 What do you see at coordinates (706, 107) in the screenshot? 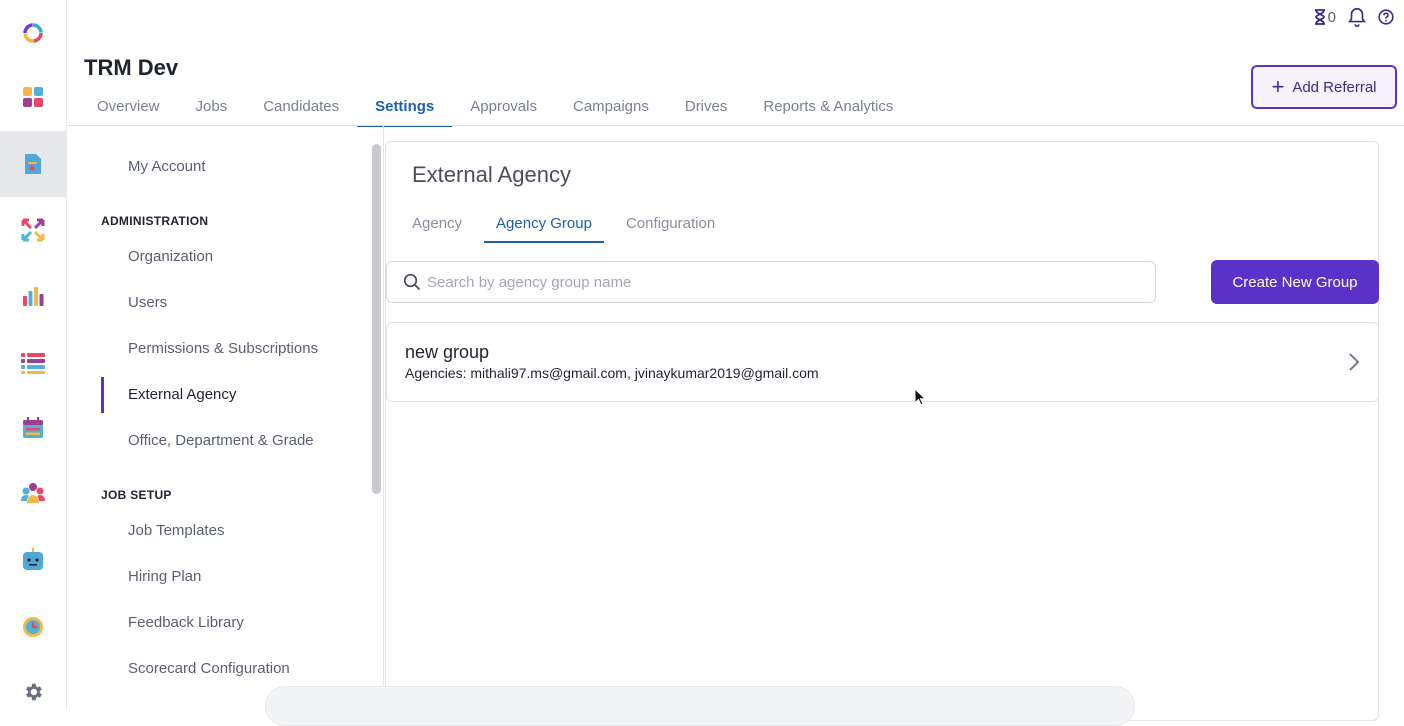
I see `tab-drives: Drives` at bounding box center [706, 107].